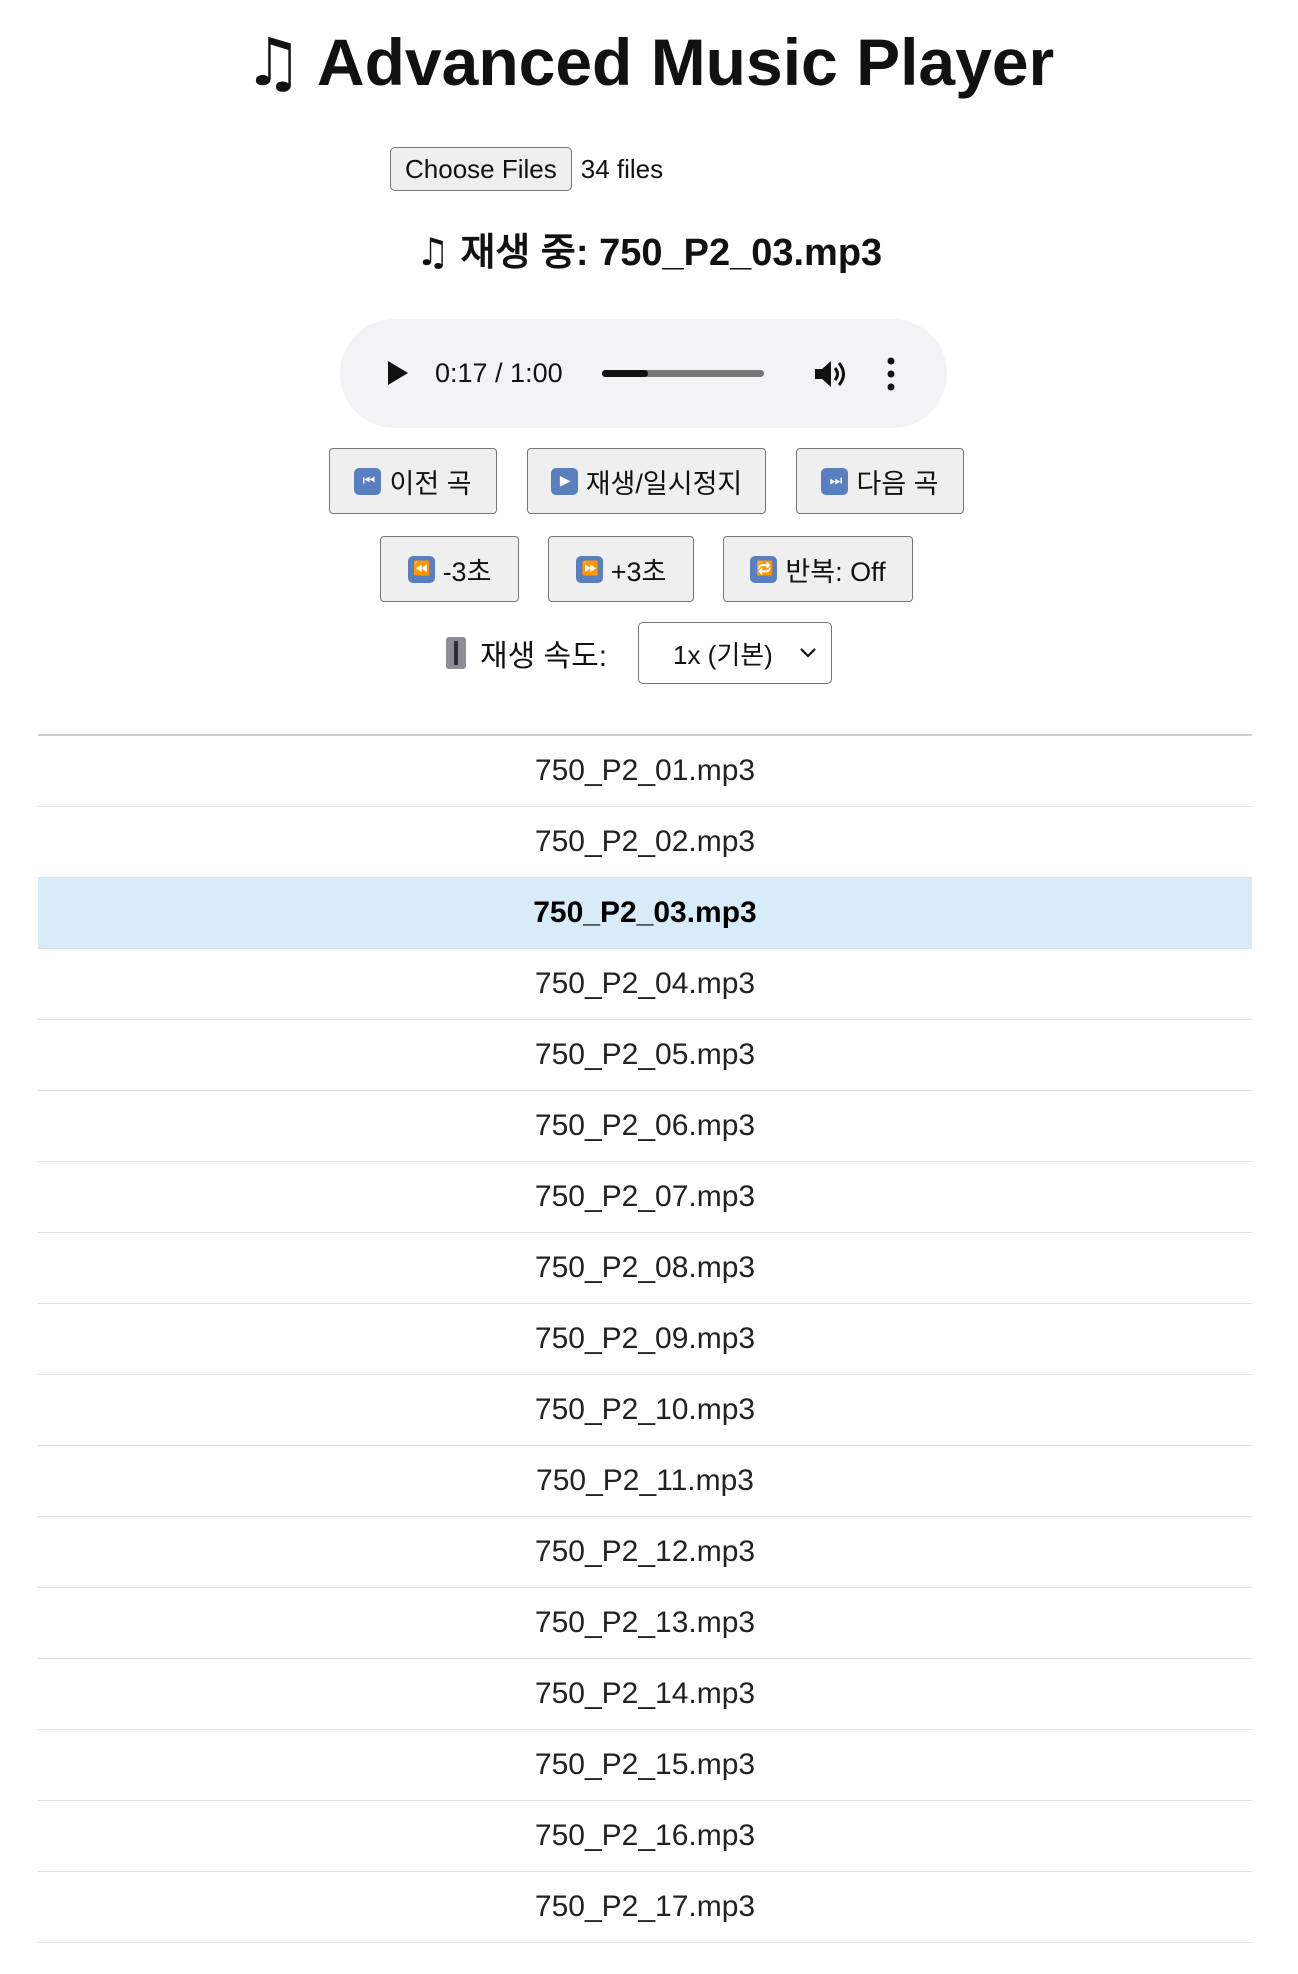  Describe the element at coordinates (645, 1410) in the screenshot. I see `playlist-item: 750_P2_10.mp3` at that location.